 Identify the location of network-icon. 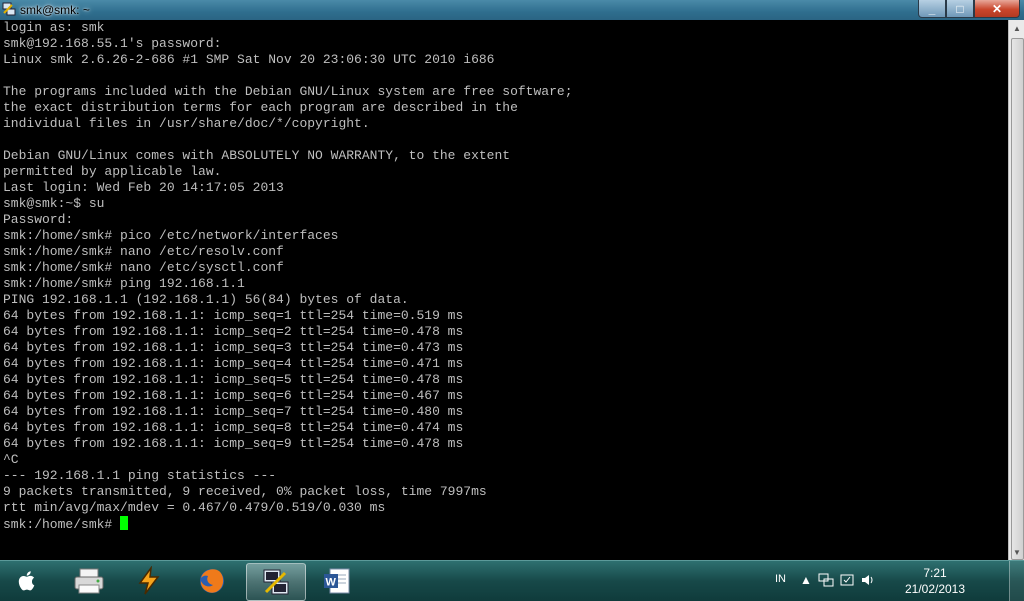
(826, 580).